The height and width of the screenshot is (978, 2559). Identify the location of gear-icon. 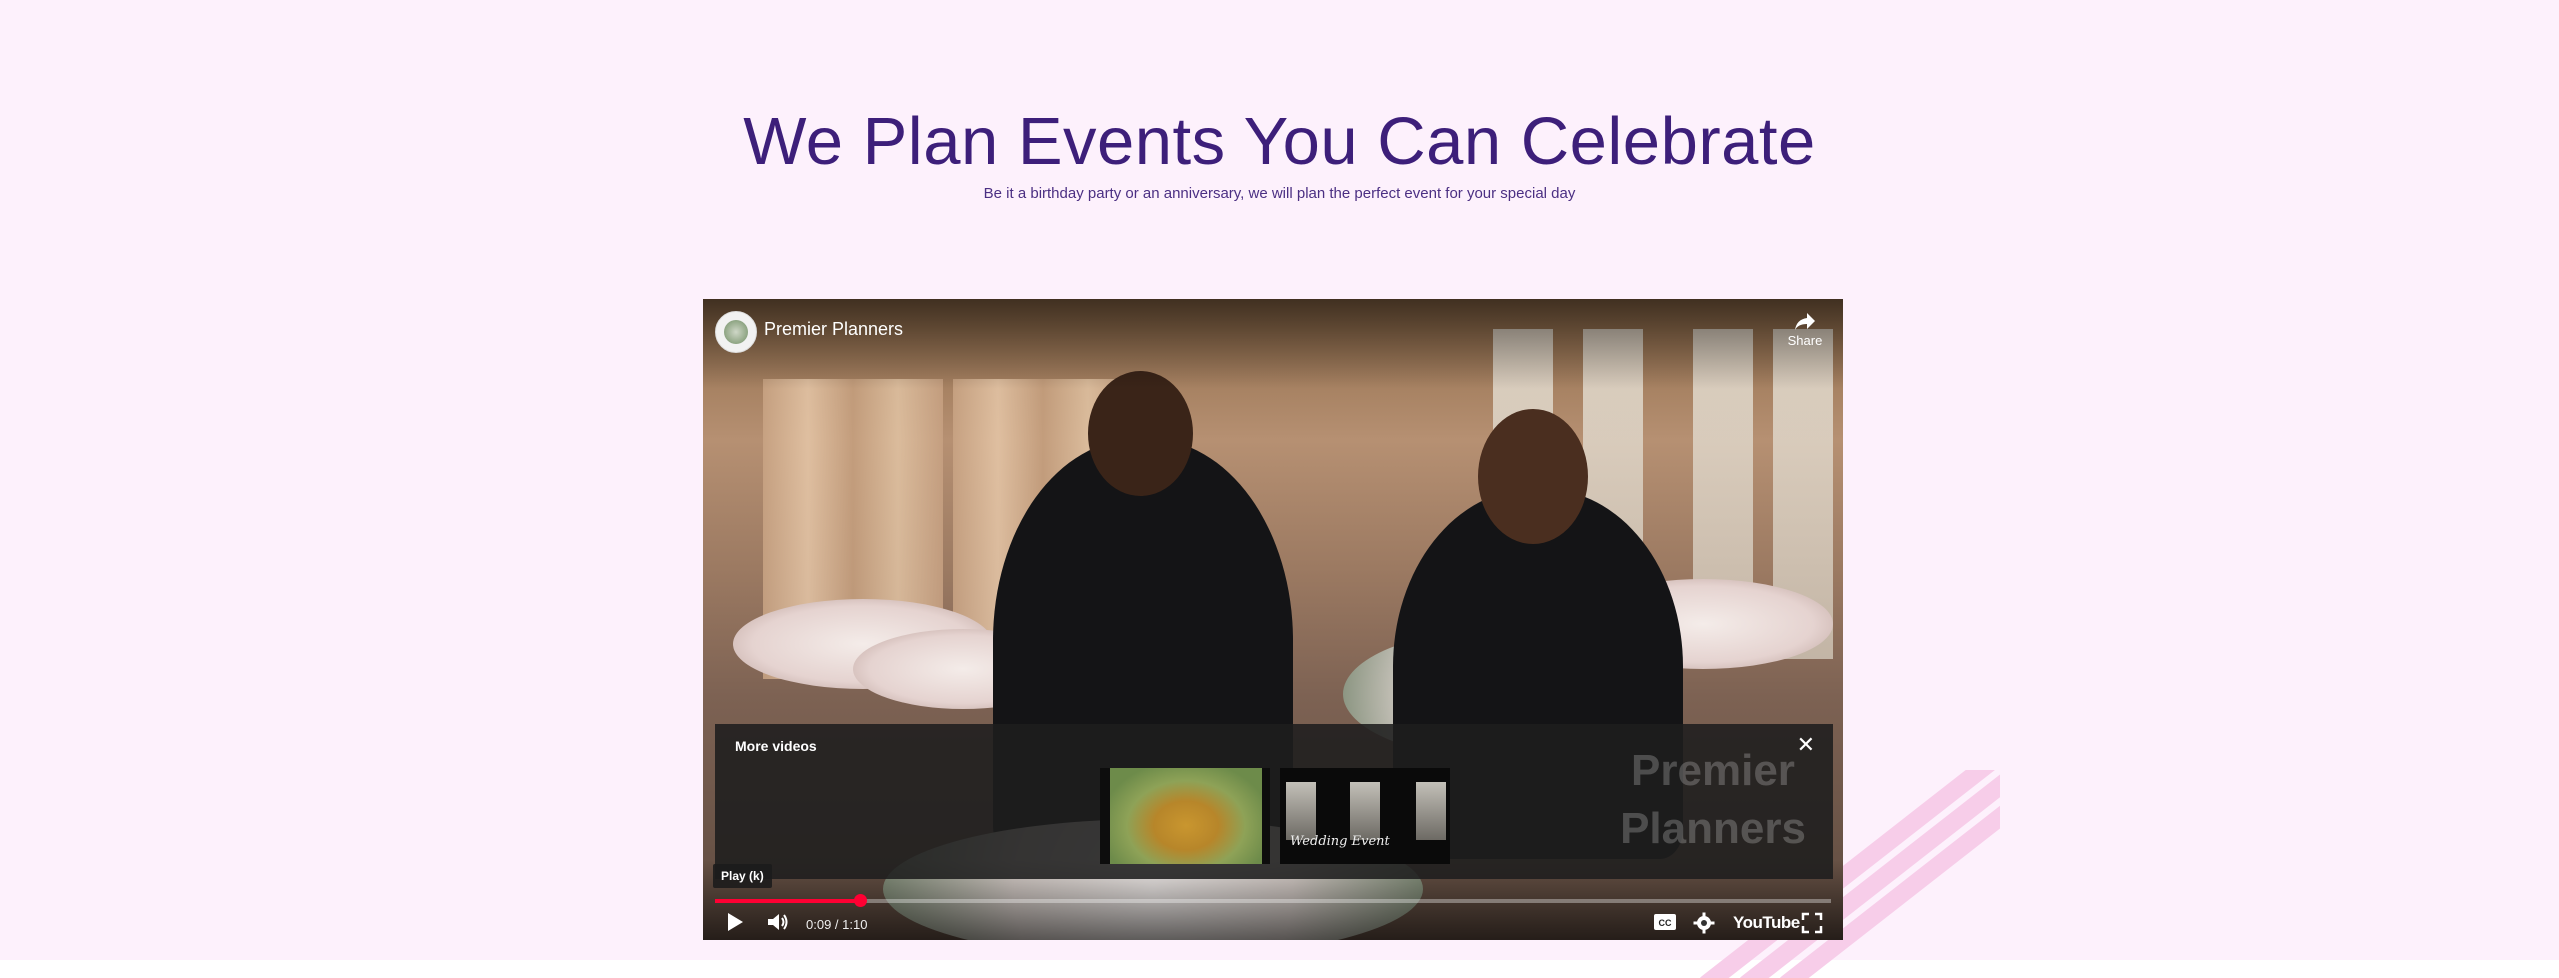
(1704, 923).